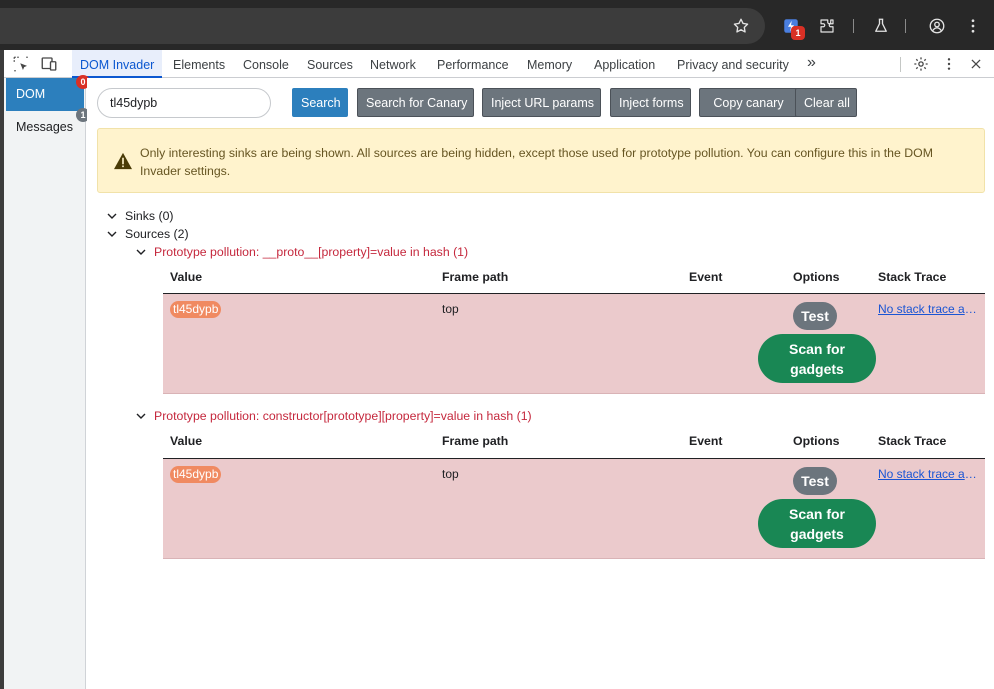 This screenshot has width=994, height=689. Describe the element at coordinates (811, 64) in the screenshot. I see `more-tabs-icon: »` at that location.